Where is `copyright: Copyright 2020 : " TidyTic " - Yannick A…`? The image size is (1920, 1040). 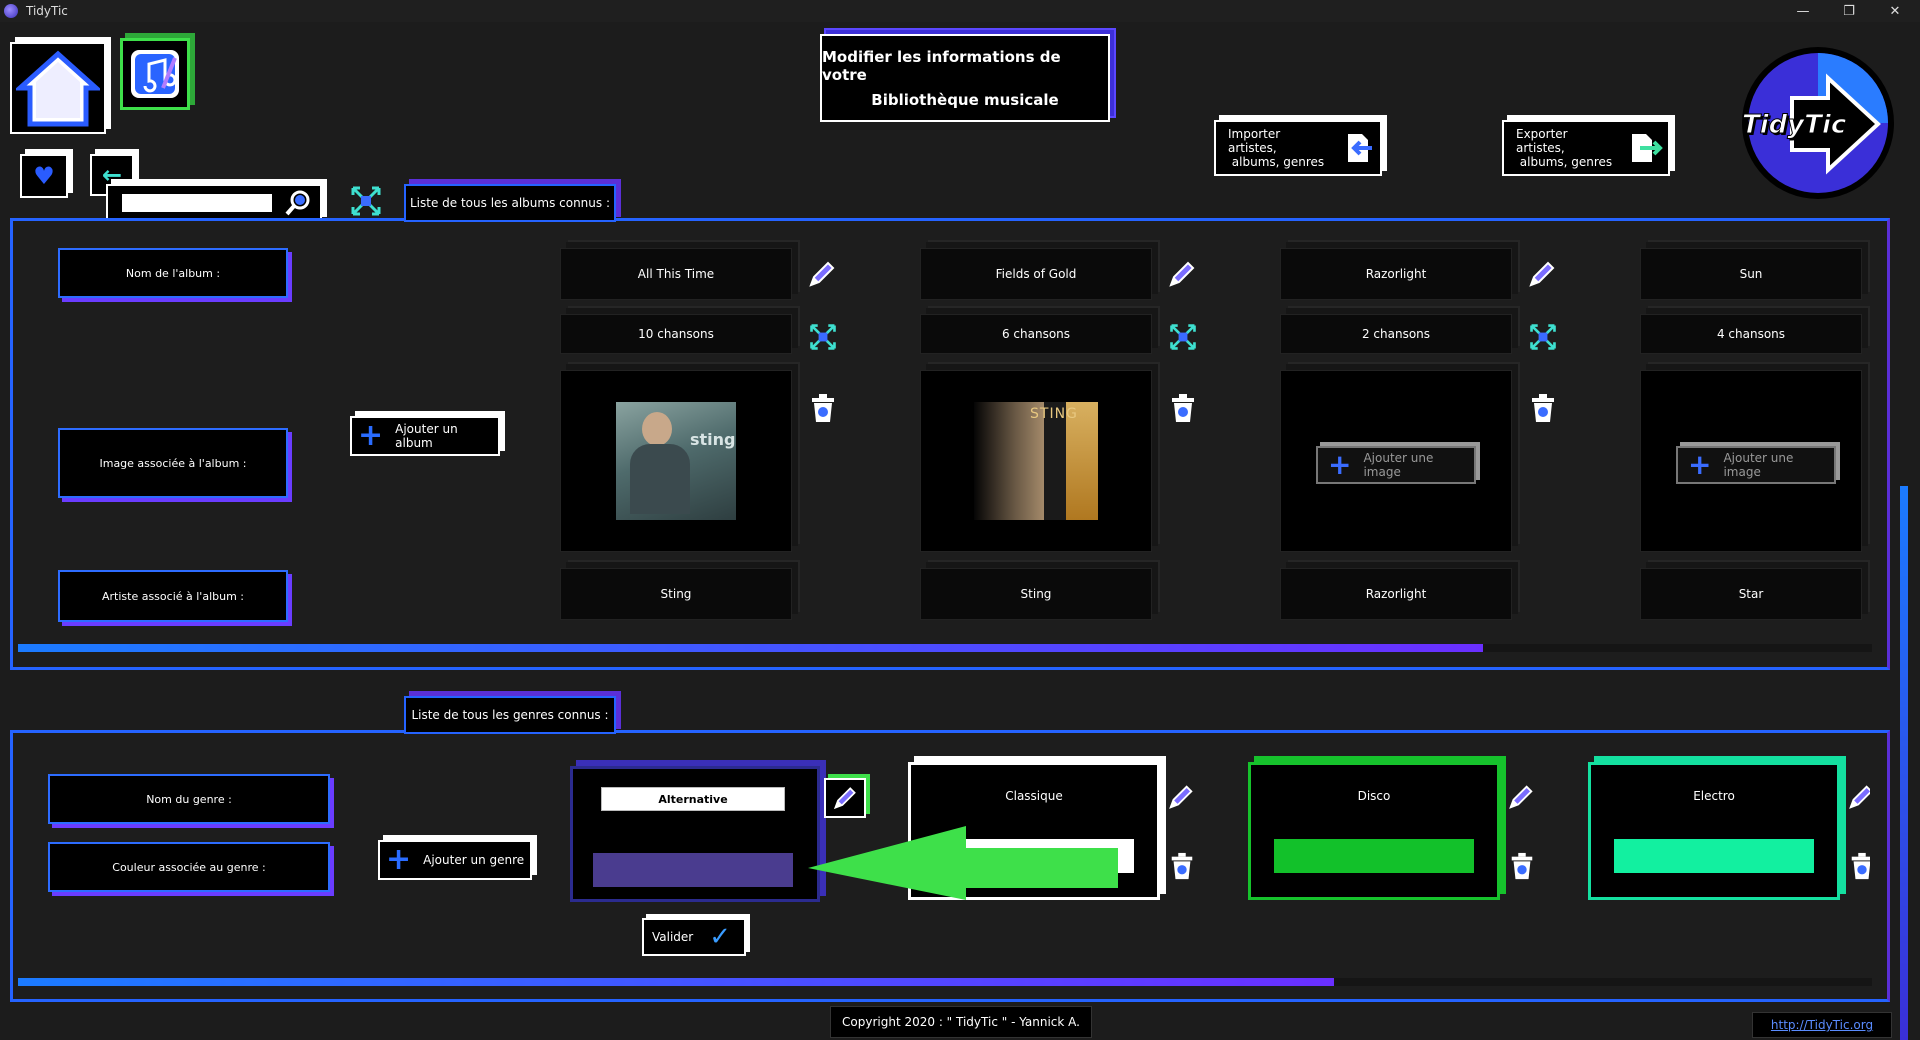 copyright: Copyright 2020 : " TidyTic " - Yannick A… is located at coordinates (961, 1022).